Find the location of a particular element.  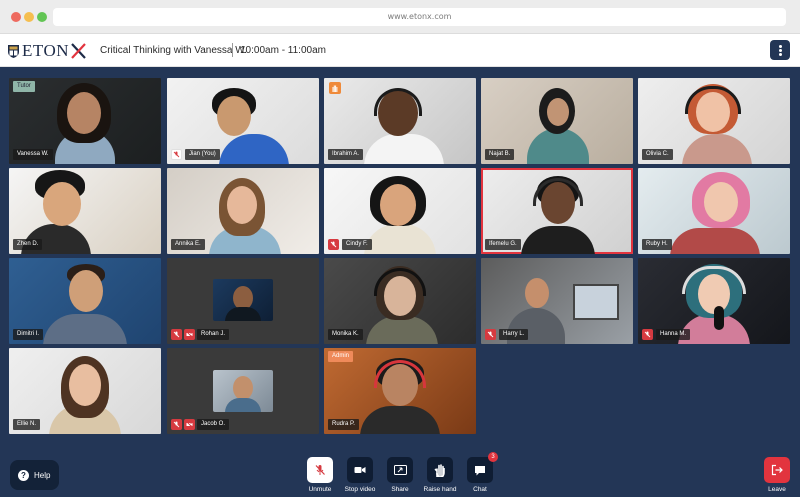

participant-name: Olivia C. is located at coordinates (657, 154).